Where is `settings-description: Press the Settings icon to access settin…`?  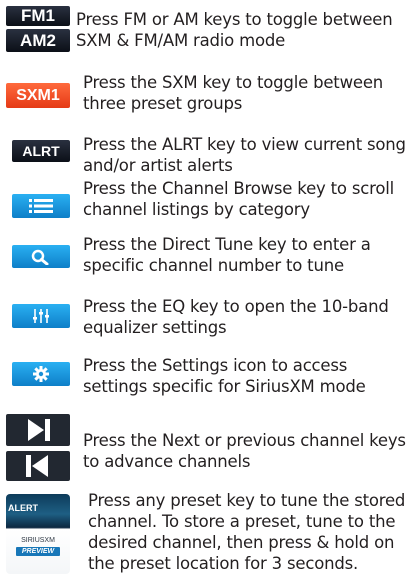
settings-description: Press the Settings icon to access settin… is located at coordinates (224, 376).